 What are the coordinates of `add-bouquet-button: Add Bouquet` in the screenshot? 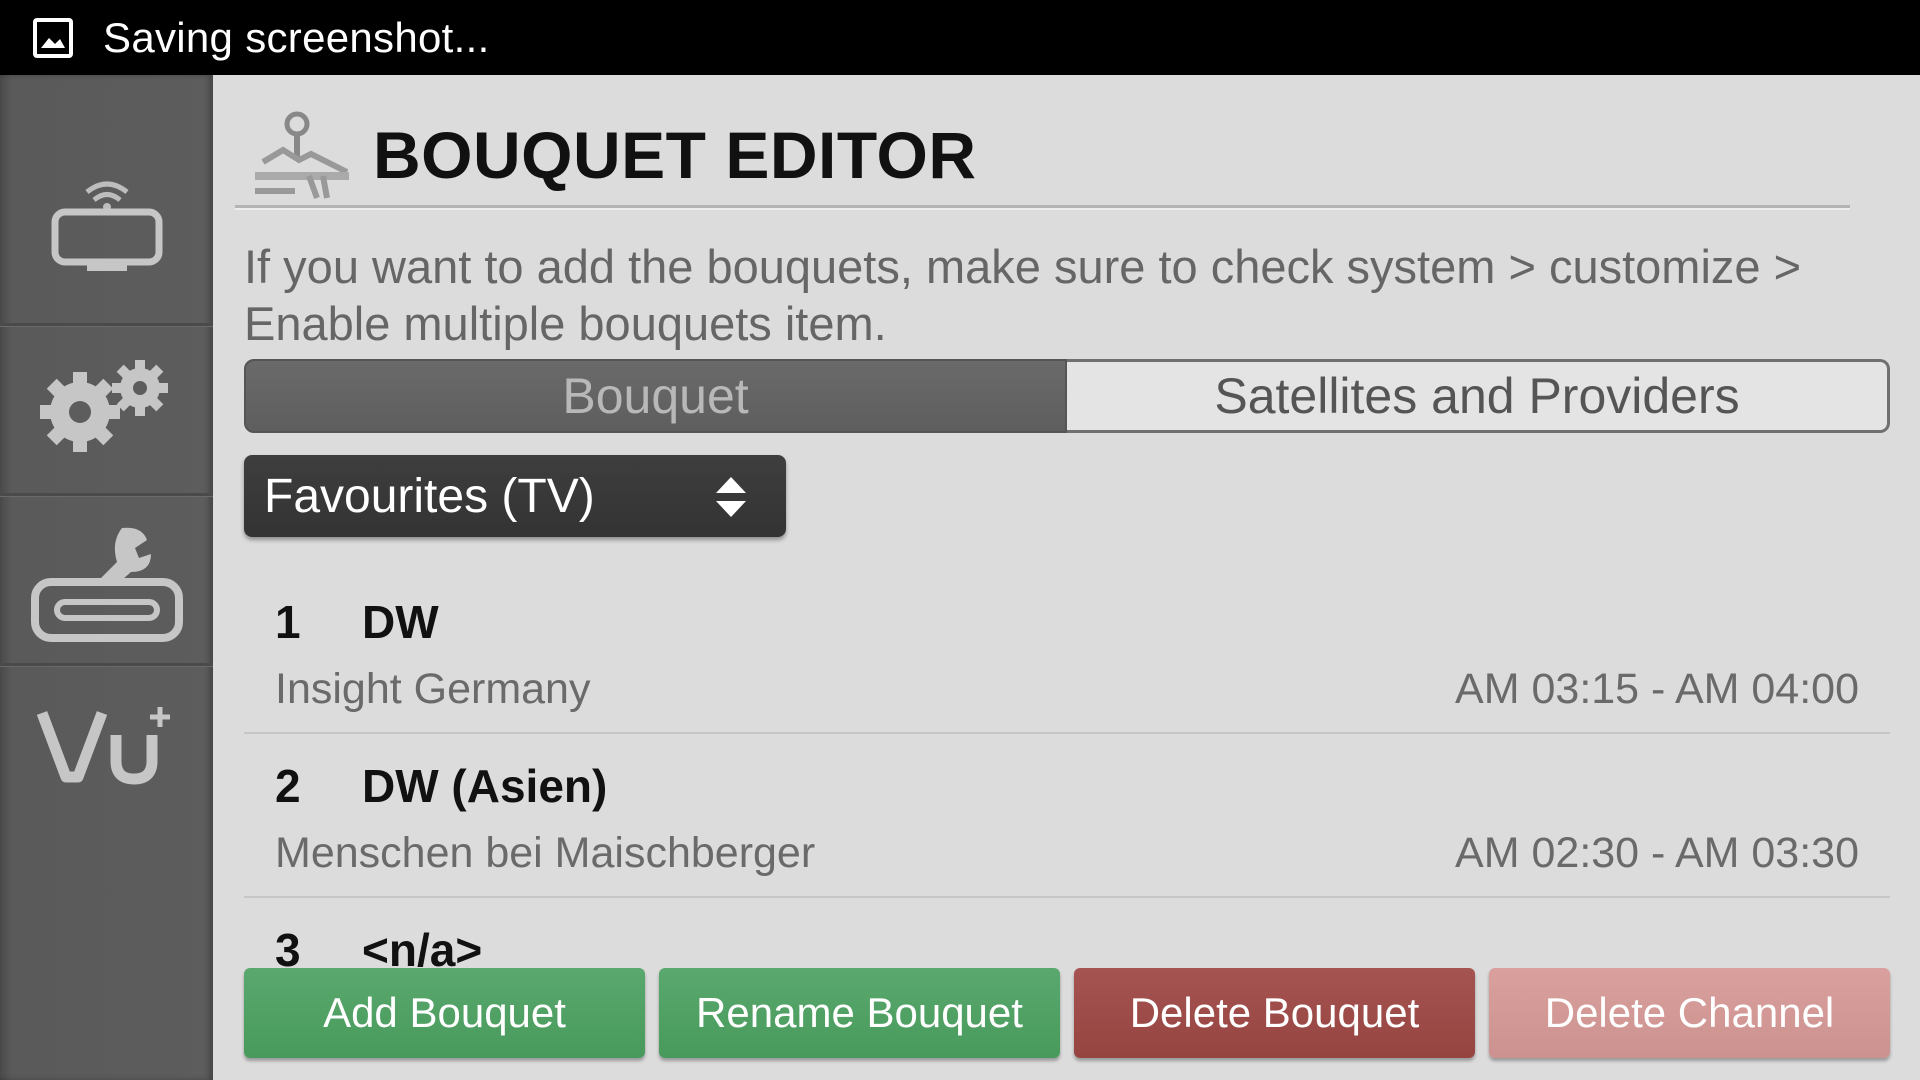 It's located at (444, 1013).